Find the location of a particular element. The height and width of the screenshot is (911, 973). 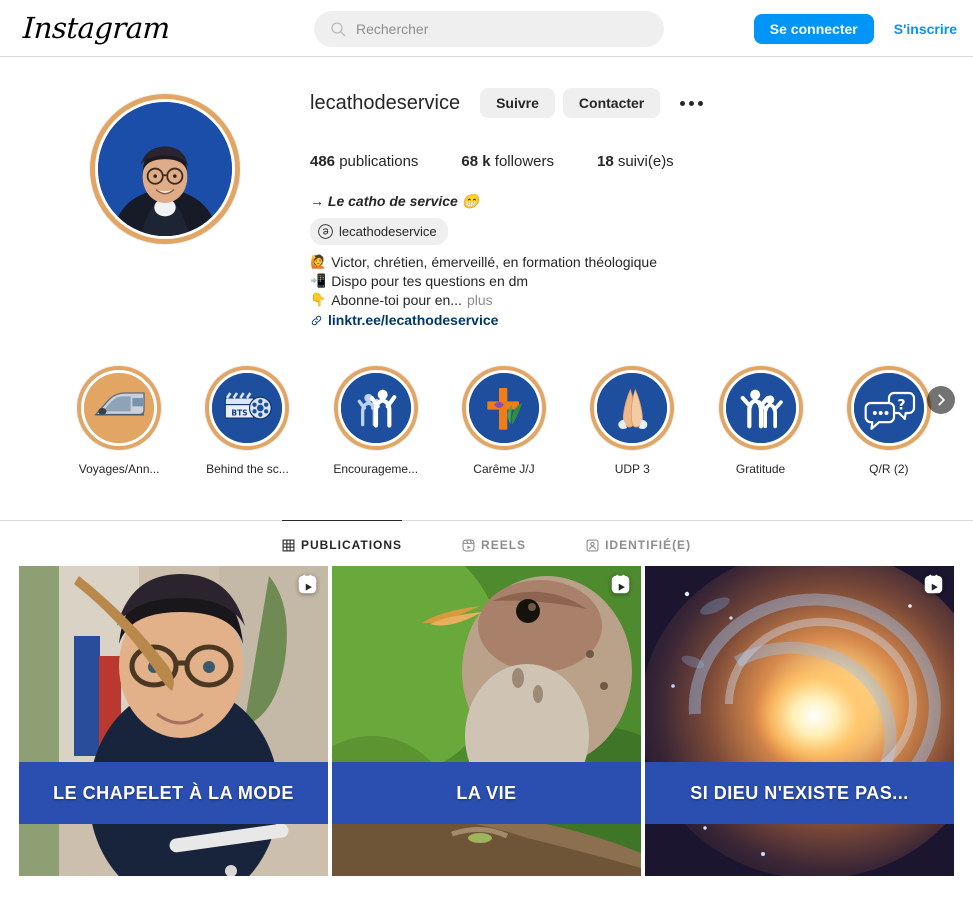

highlight-item-udp3: UDP 3 is located at coordinates (632, 421).